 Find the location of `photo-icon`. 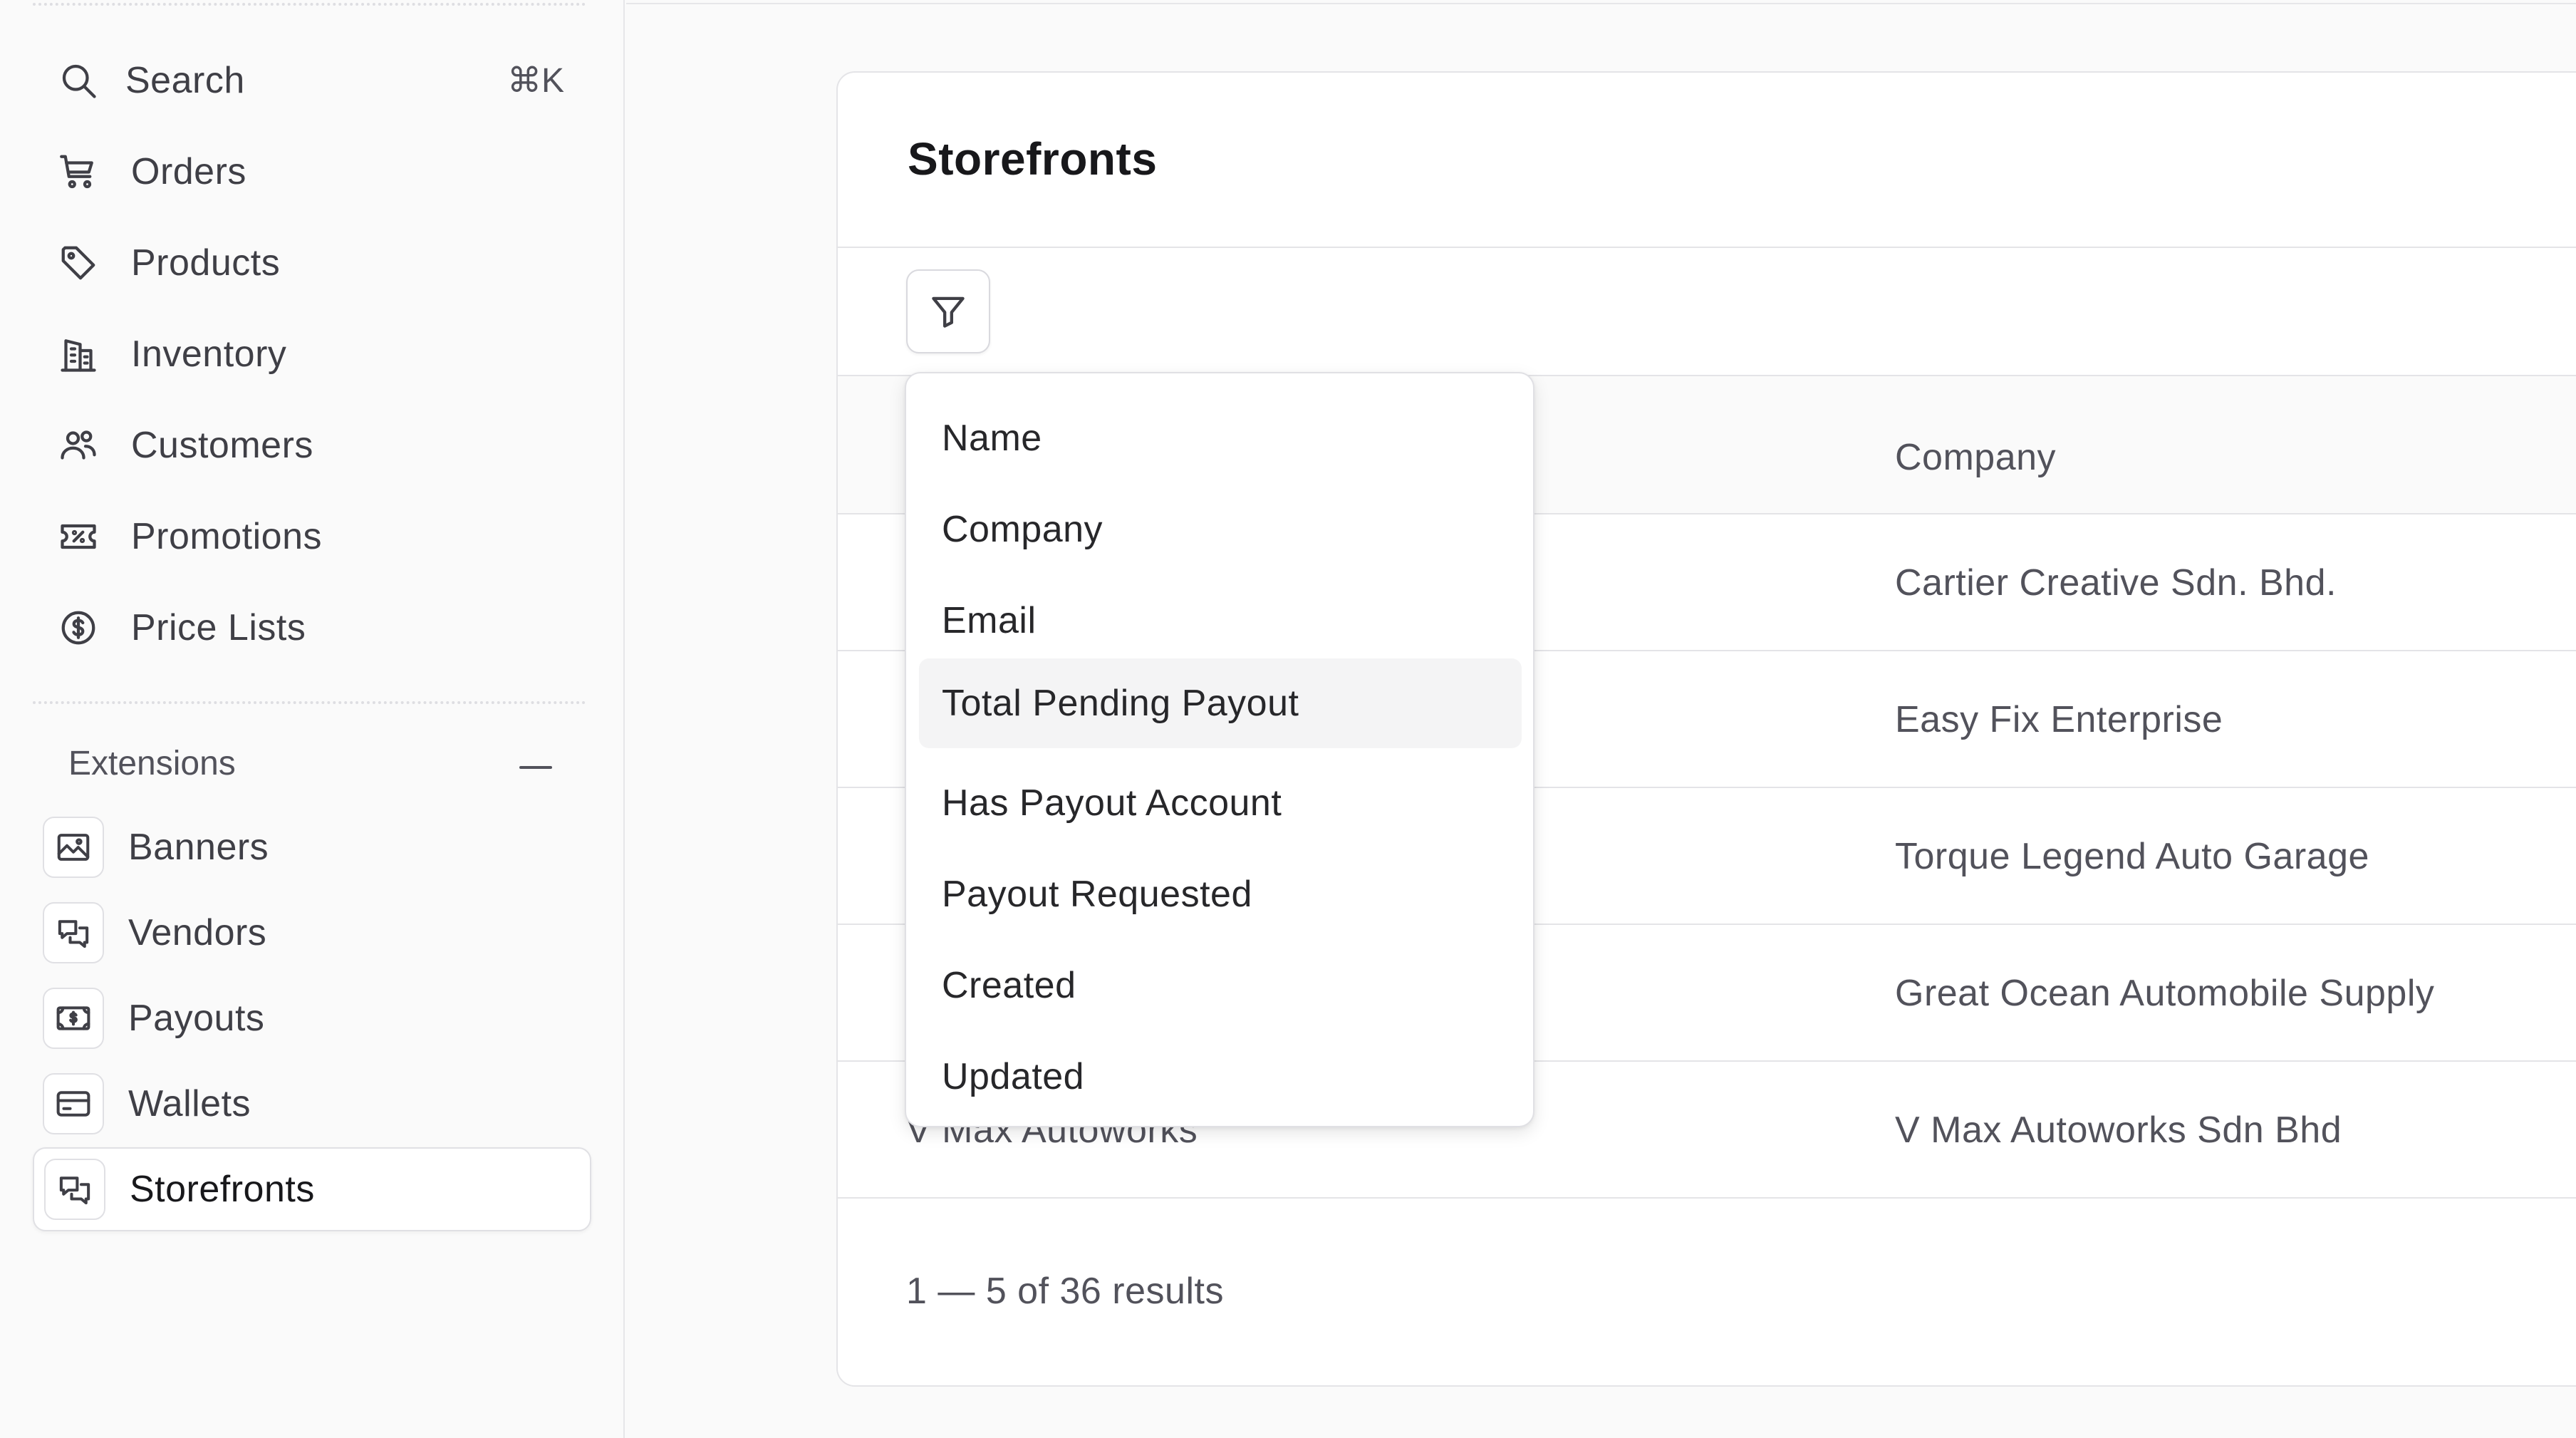

photo-icon is located at coordinates (73, 847).